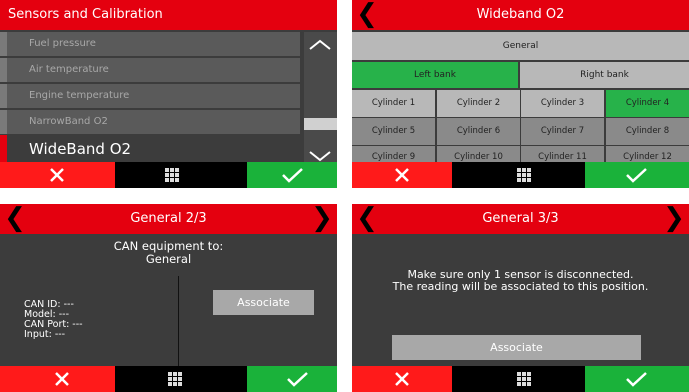 Image resolution: width=689 pixels, height=392 pixels. I want to click on panel-title: General 2/3, so click(168, 218).